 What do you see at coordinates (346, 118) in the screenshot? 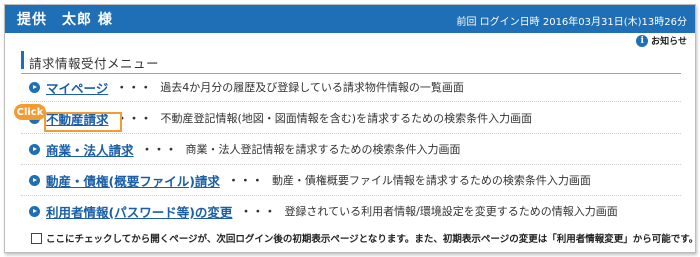
I see `menu-description: 不動産登記情報(地図・図面情報を含む)を請求するための検索条件入力画面` at bounding box center [346, 118].